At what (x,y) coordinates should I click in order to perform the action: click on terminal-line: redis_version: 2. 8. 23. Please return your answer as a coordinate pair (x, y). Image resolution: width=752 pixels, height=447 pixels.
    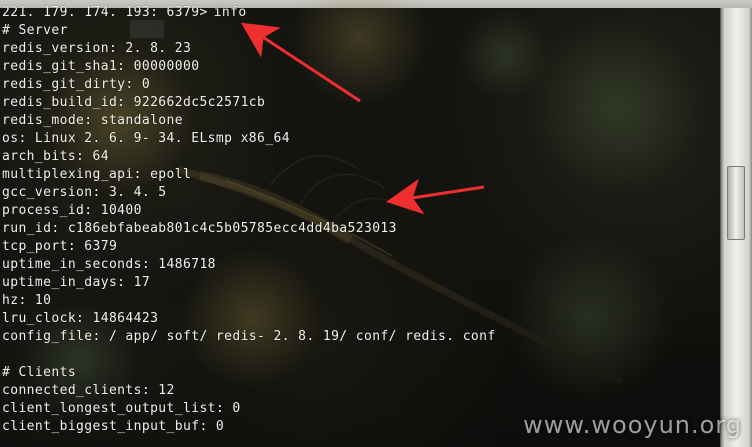
    Looking at the image, I should click on (97, 48).